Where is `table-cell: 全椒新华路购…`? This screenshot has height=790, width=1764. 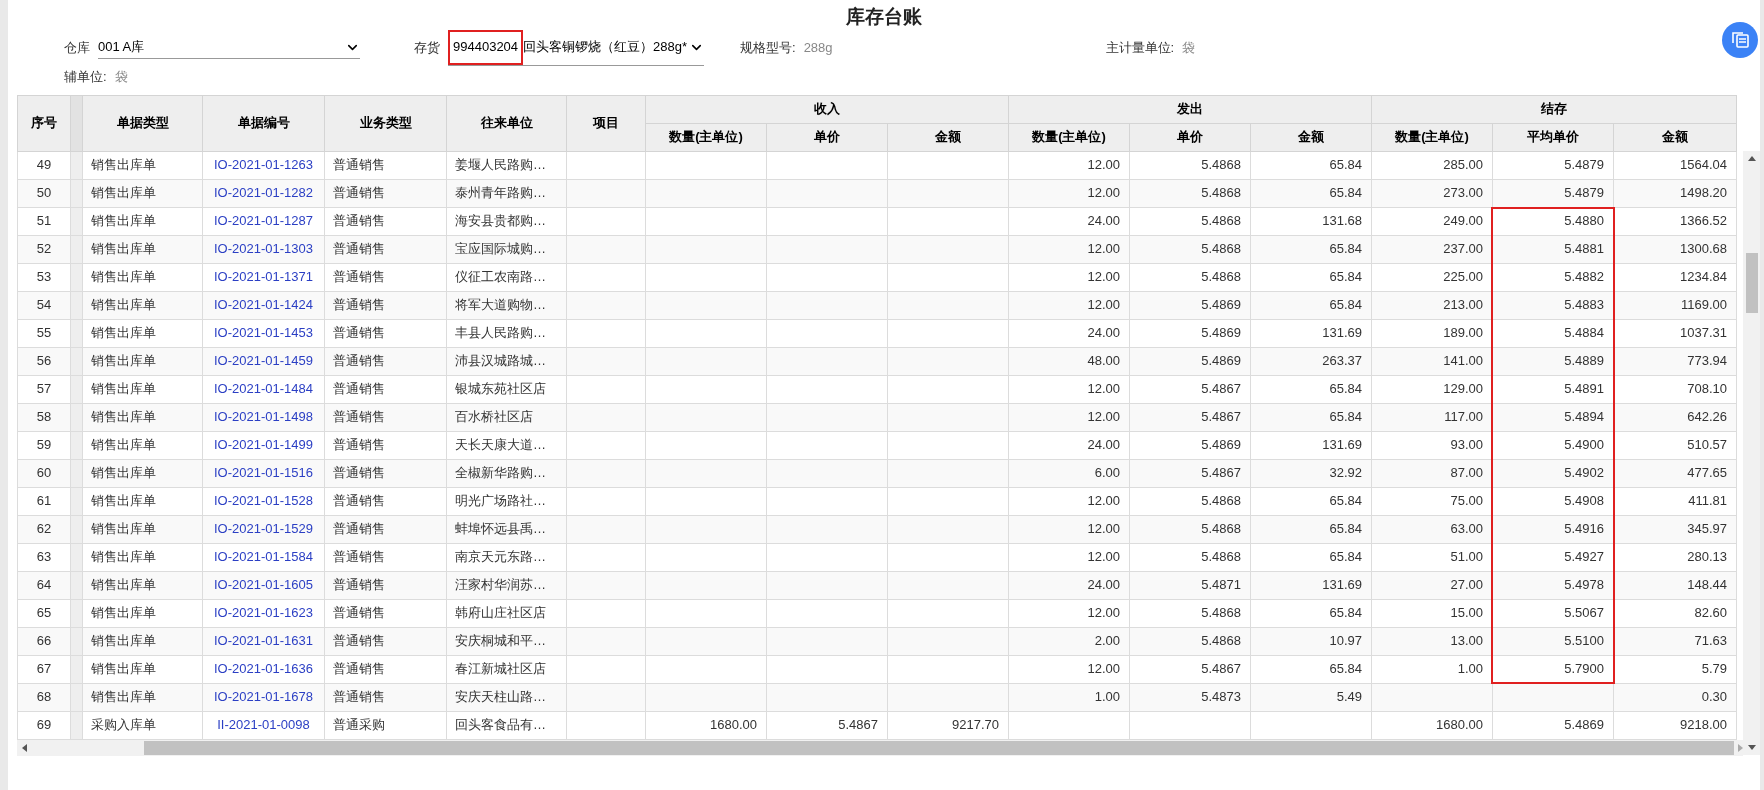 table-cell: 全椒新华路购… is located at coordinates (506, 473).